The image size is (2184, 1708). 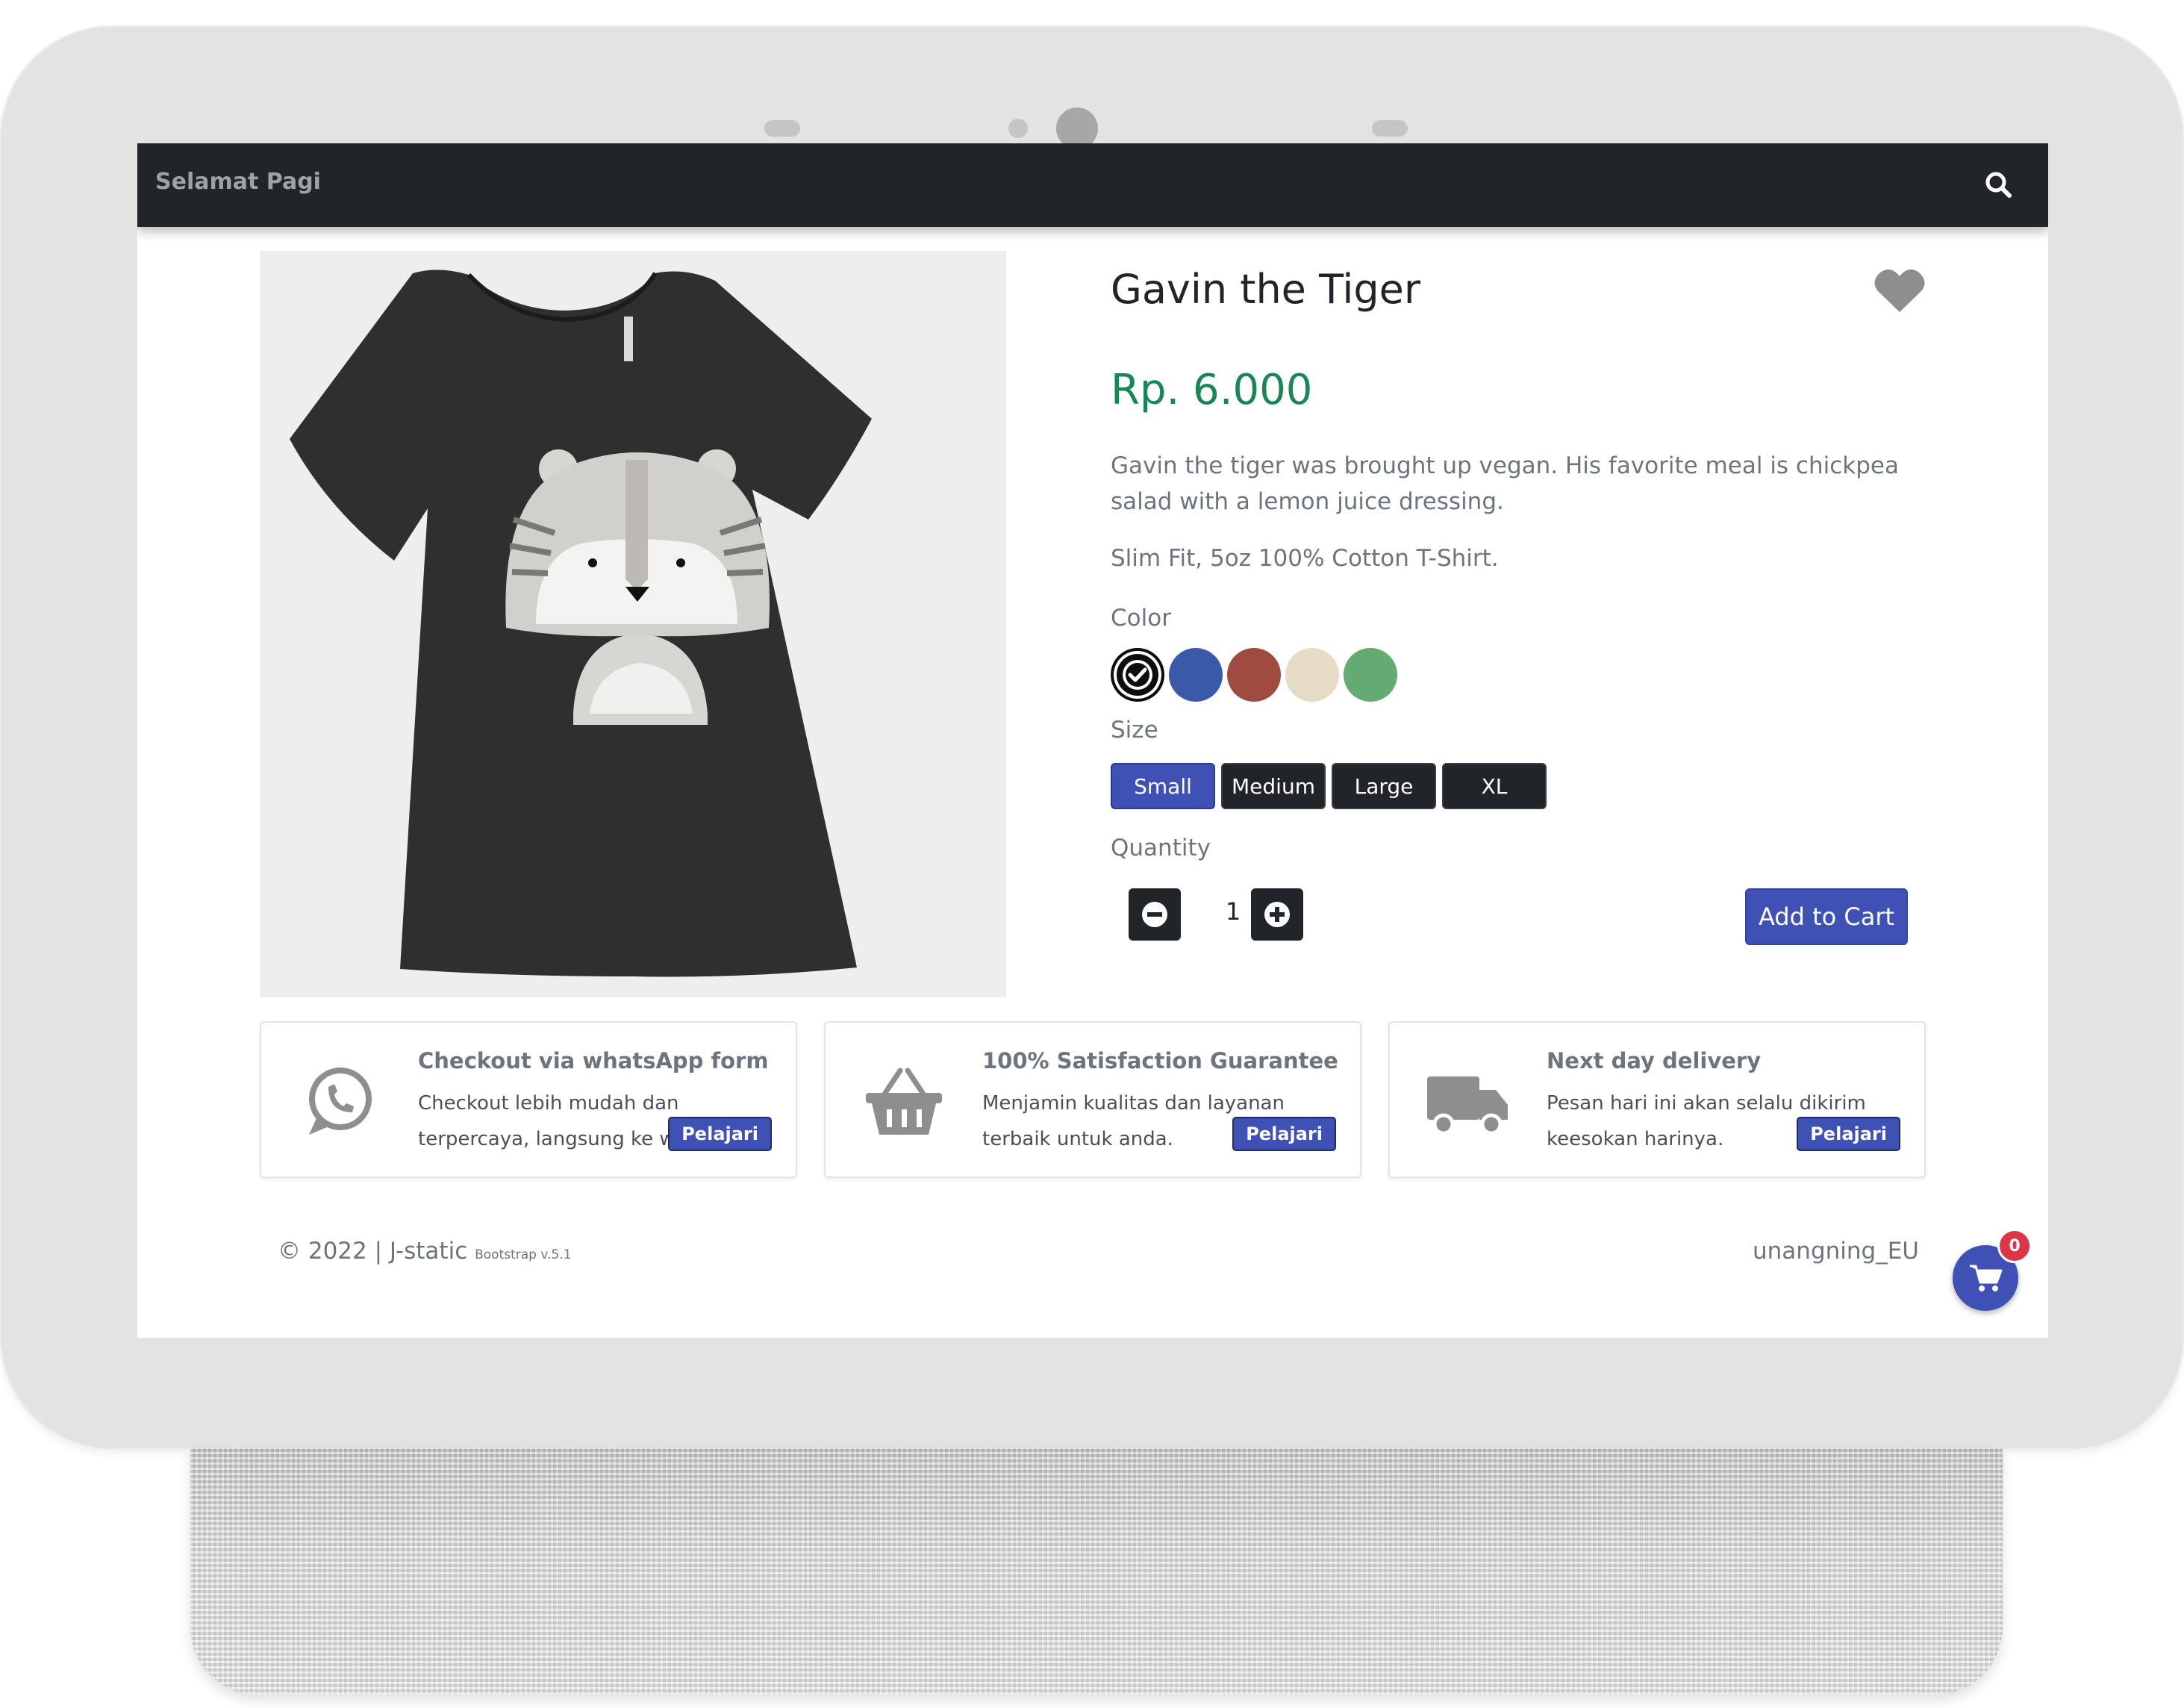 I want to click on quantity-plus-button, so click(x=1277, y=914).